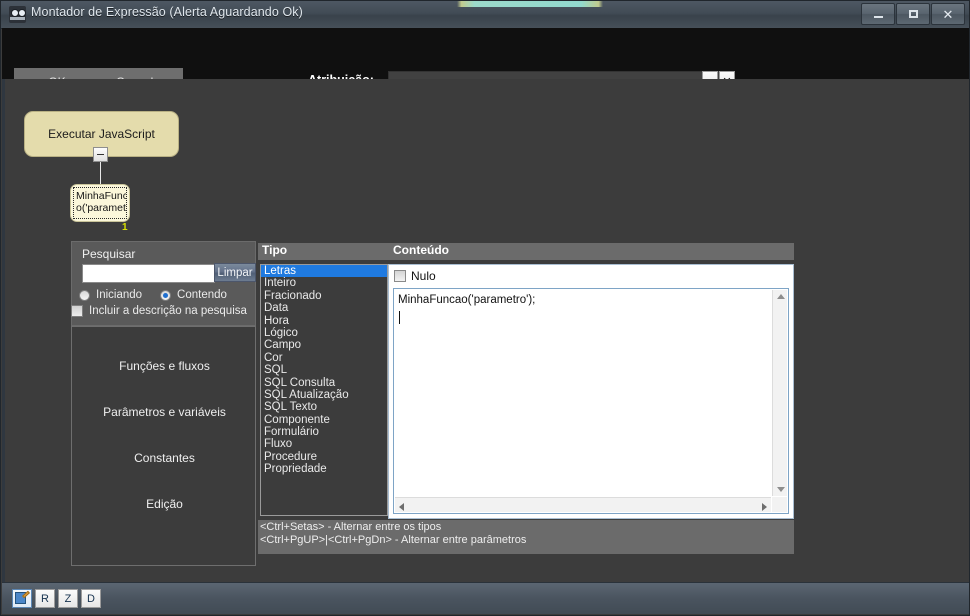 This screenshot has height=616, width=970. What do you see at coordinates (324, 469) in the screenshot?
I see `tipo-item: Propriedade` at bounding box center [324, 469].